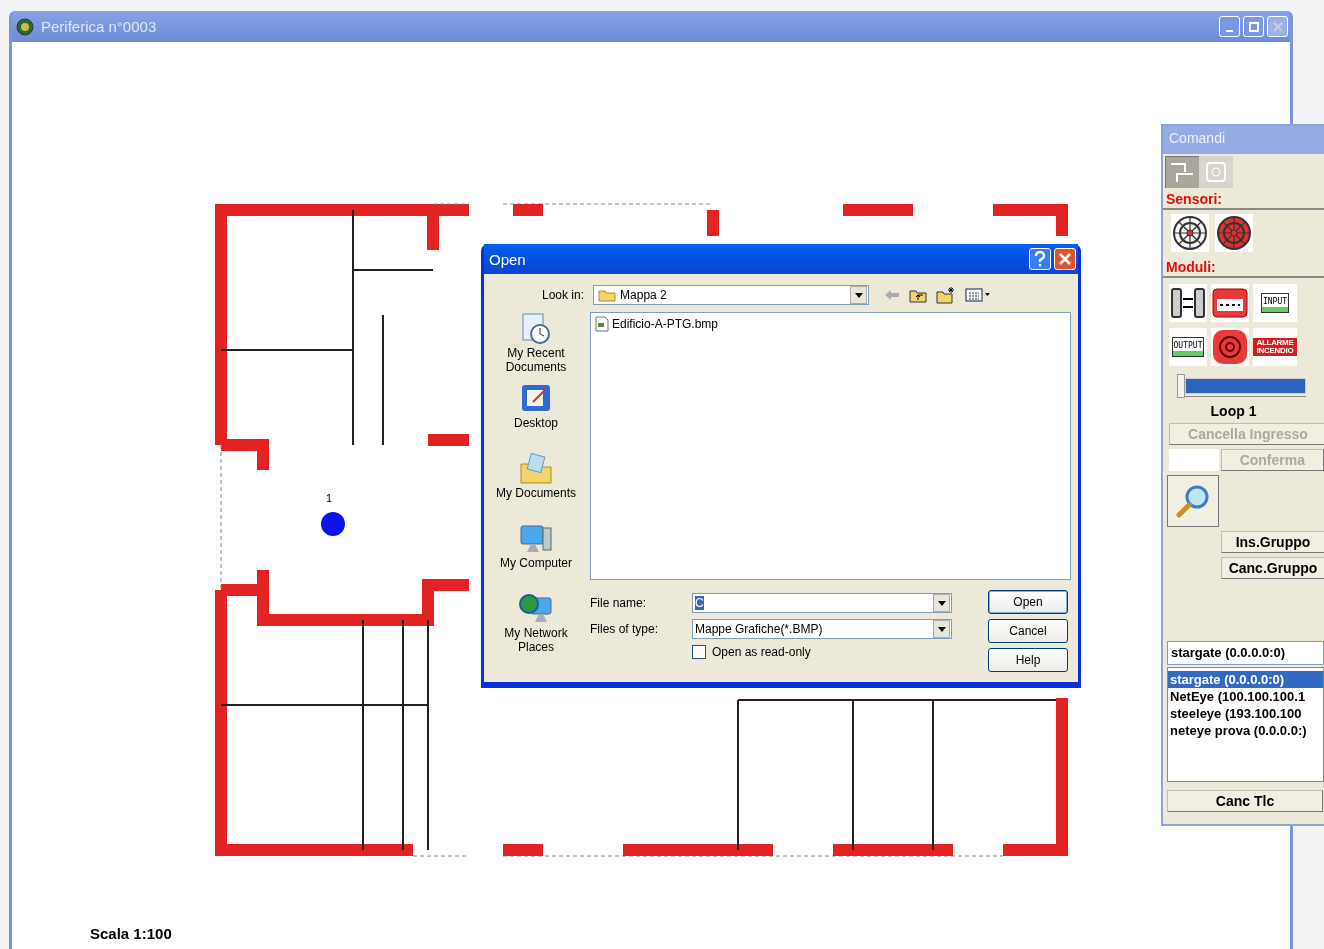 Image resolution: width=1324 pixels, height=949 pixels. Describe the element at coordinates (1028, 602) in the screenshot. I see `dialog-button: Open` at that location.